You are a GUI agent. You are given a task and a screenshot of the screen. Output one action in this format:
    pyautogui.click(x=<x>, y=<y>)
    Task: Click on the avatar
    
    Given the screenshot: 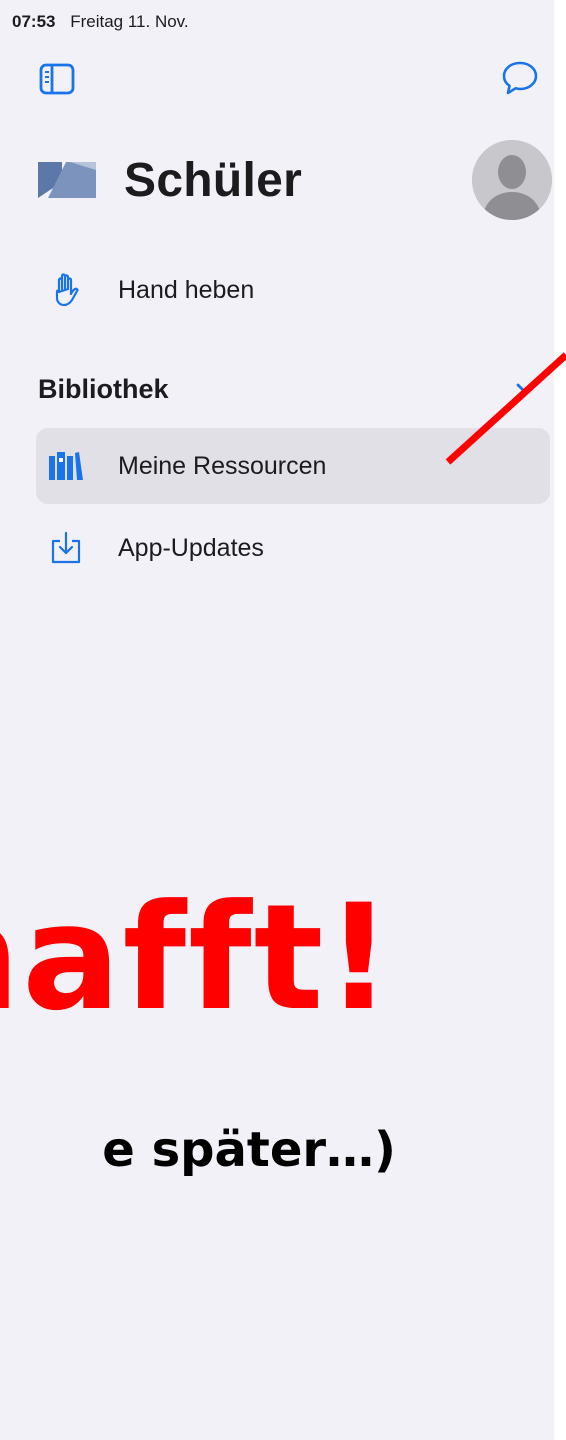 What is the action you would take?
    pyautogui.click(x=512, y=180)
    